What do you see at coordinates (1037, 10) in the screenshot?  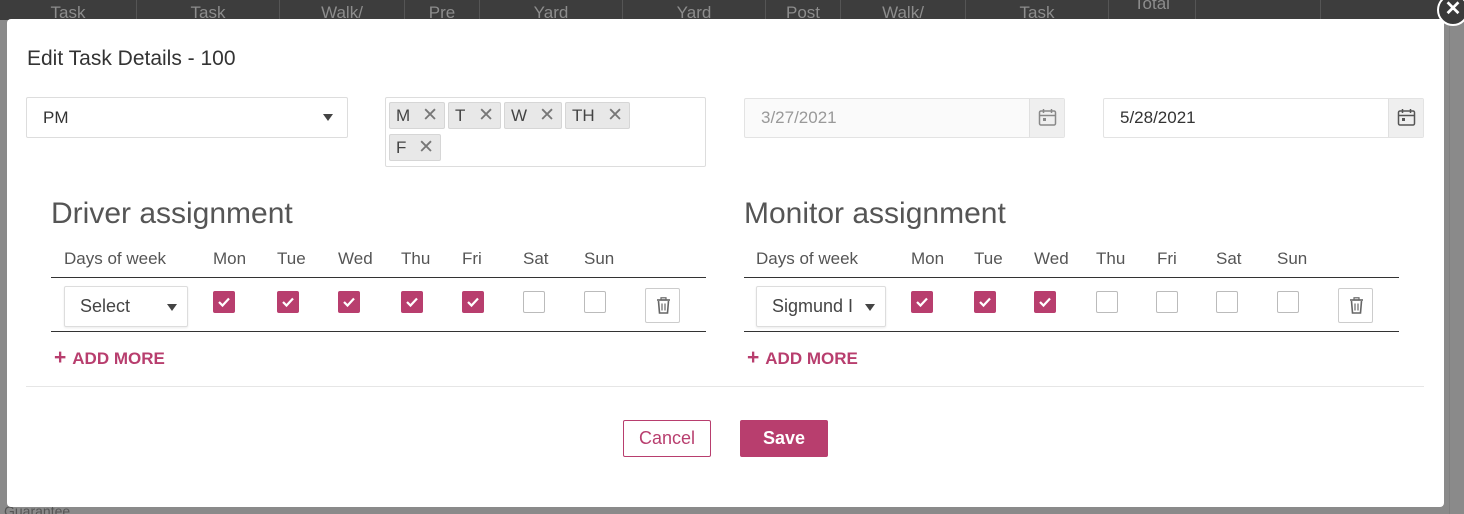 I see `bg-col-9: Task` at bounding box center [1037, 10].